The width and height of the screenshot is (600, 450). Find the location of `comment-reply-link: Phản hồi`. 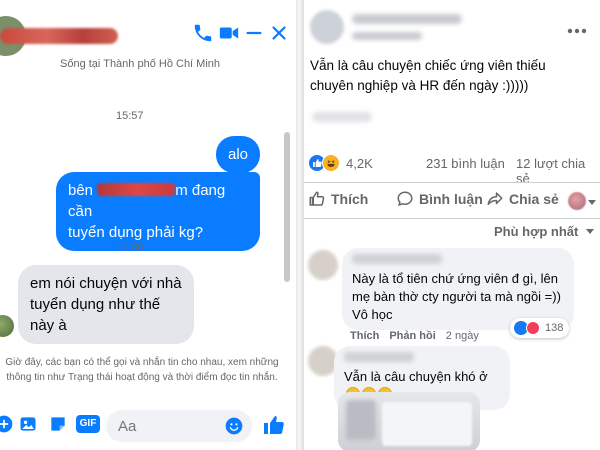

comment-reply-link: Phản hồi is located at coordinates (412, 336).